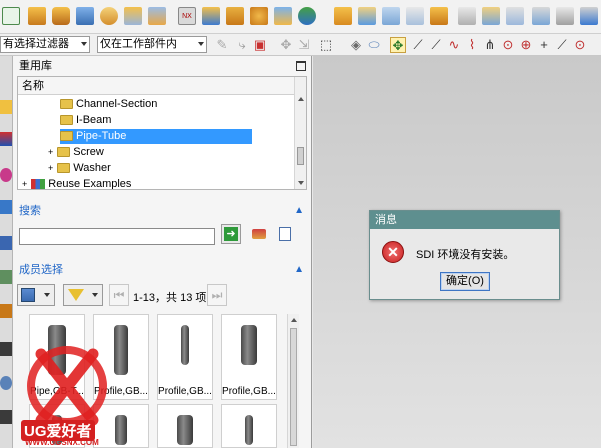 Image resolution: width=601 pixels, height=448 pixels. I want to click on roles-icon, so click(6, 311).